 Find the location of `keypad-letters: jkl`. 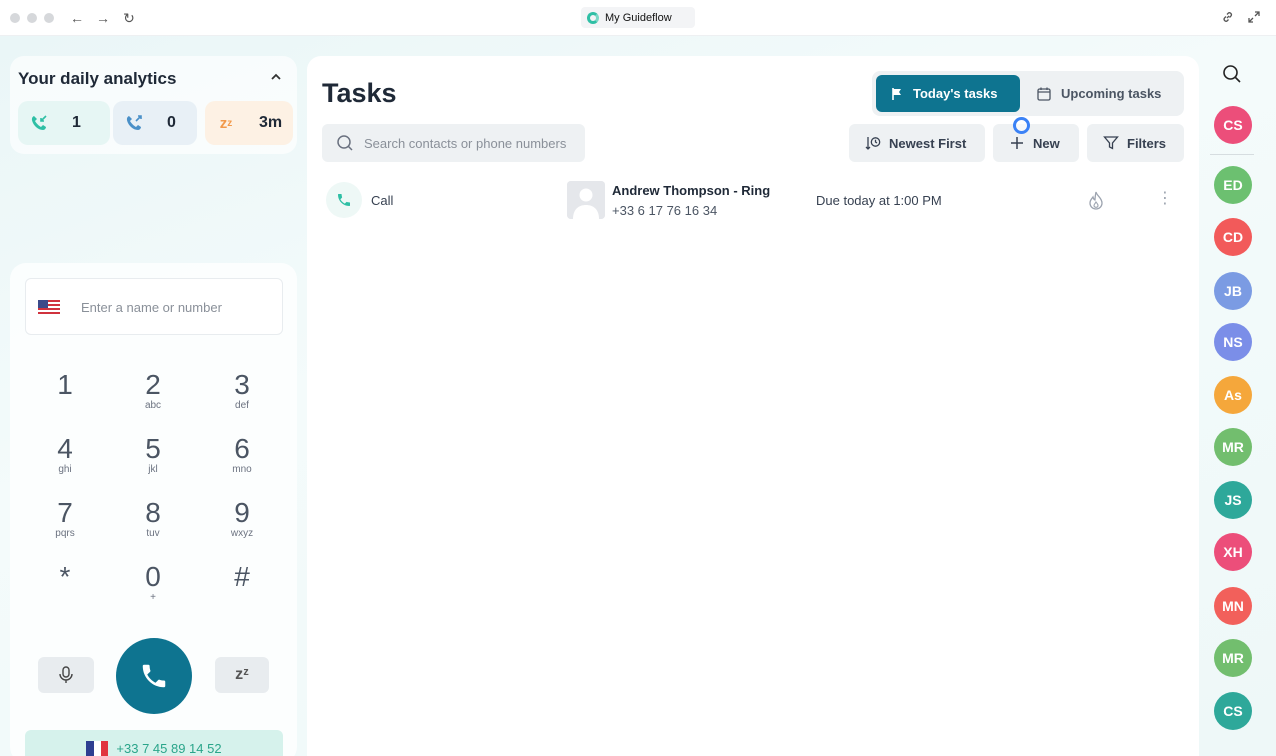

keypad-letters: jkl is located at coordinates (153, 469).